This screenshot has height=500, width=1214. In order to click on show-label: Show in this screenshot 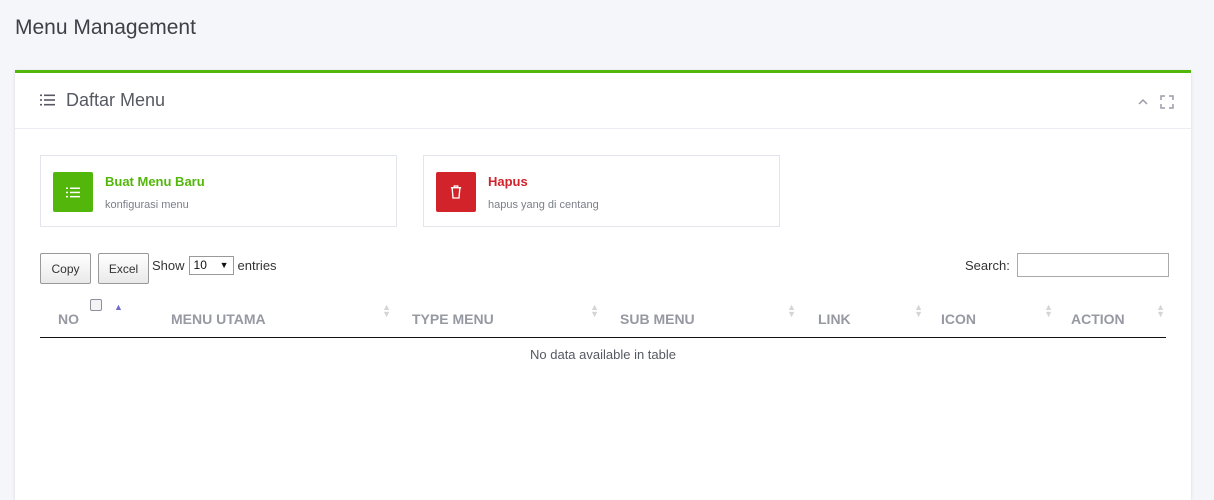, I will do `click(168, 265)`.